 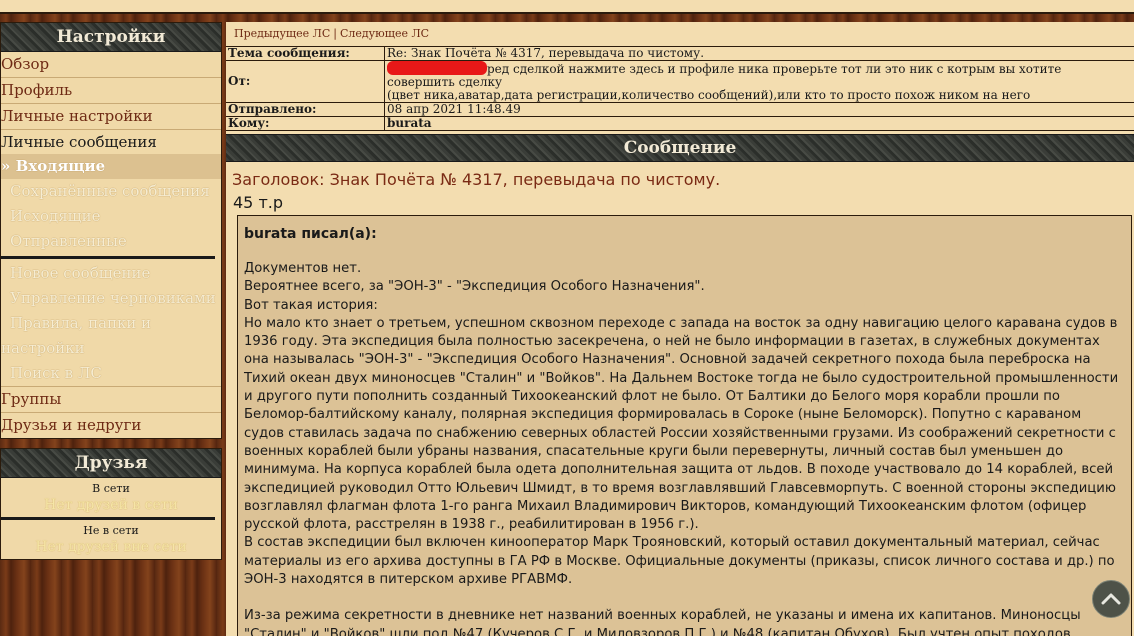 What do you see at coordinates (111, 91) in the screenshot?
I see `nav-profile: Профиль` at bounding box center [111, 91].